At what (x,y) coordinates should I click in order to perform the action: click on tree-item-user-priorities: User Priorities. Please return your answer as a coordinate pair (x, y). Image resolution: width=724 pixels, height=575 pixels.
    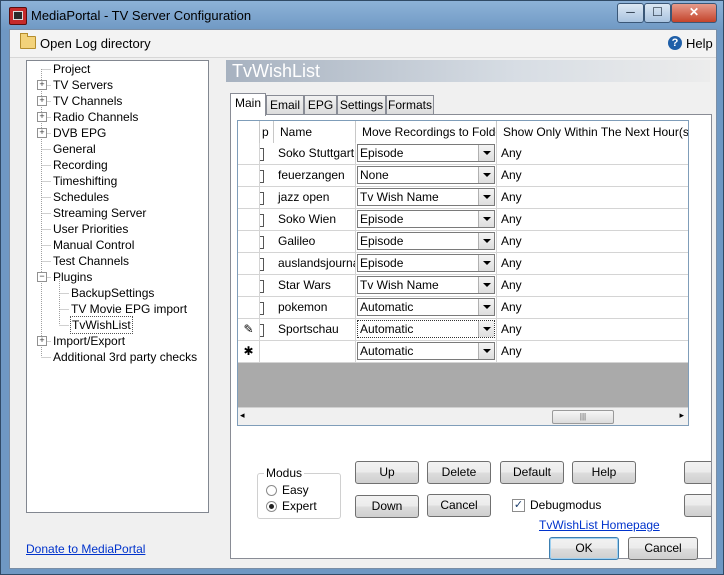
    Looking at the image, I should click on (90, 229).